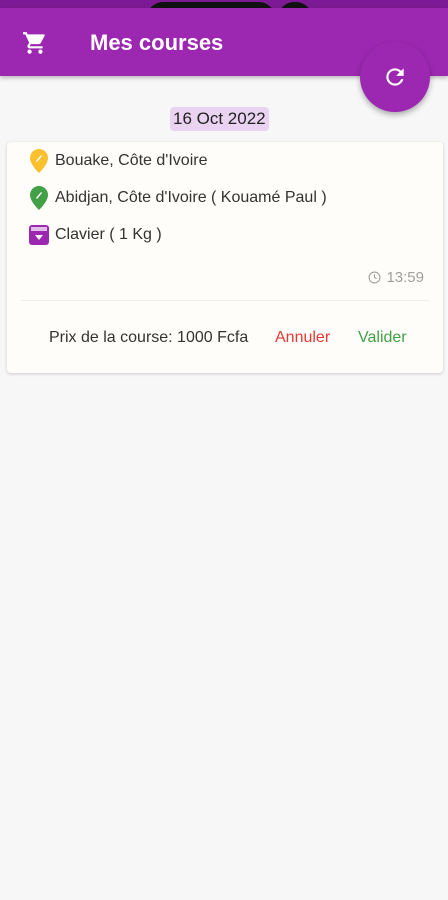  What do you see at coordinates (382, 338) in the screenshot?
I see `validate-button: Valider` at bounding box center [382, 338].